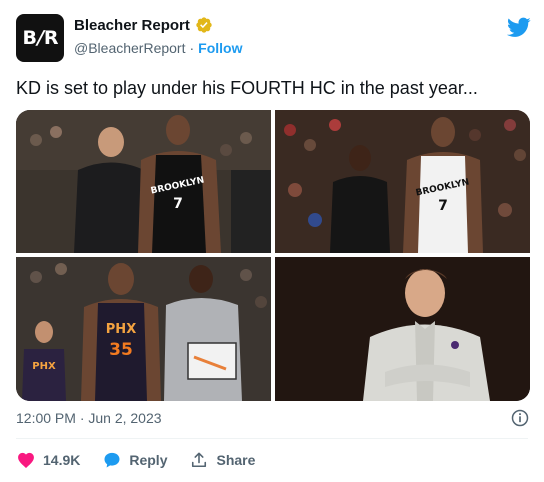 The image size is (544, 482). I want to click on photo-kd-phoenix: PHX PHX 35, so click(143, 329).